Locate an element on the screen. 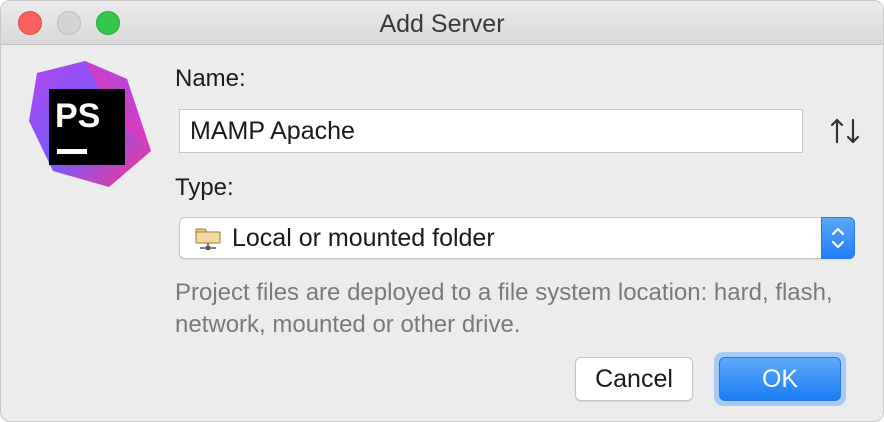  chevron-up-down-icon is located at coordinates (838, 238).